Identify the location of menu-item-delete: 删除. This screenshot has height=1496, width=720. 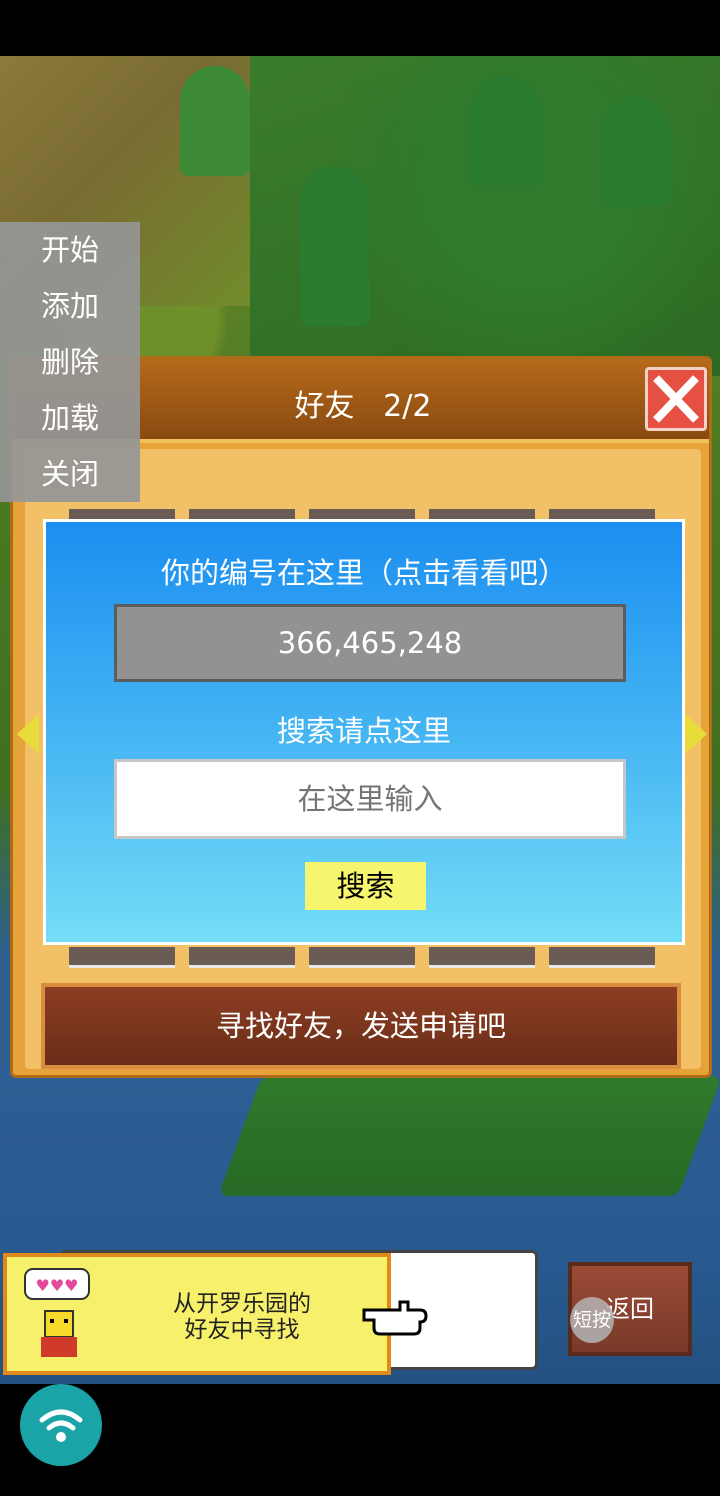
(70, 362).